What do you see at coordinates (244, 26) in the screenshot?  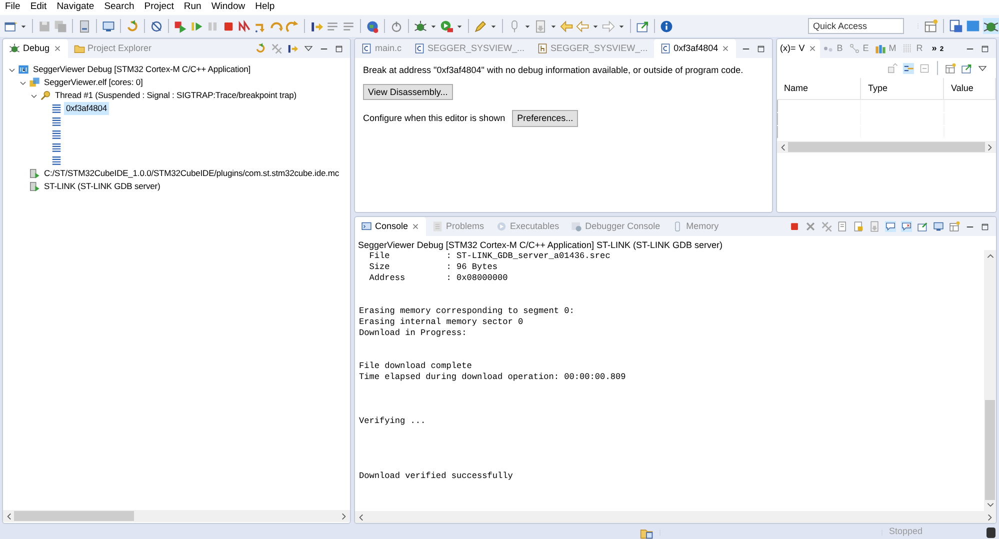 I see `disconnect-icon` at bounding box center [244, 26].